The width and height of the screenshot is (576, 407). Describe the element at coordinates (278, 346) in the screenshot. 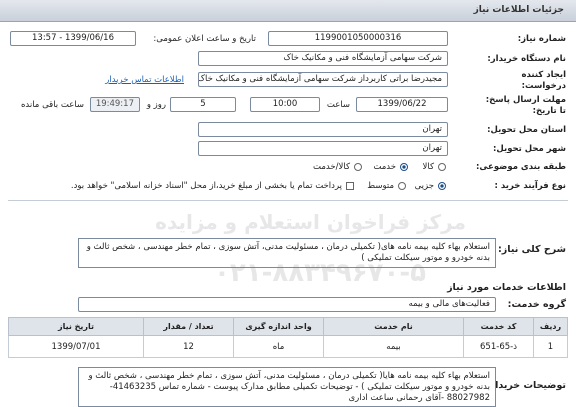

I see `cell-unit: ماه` at that location.